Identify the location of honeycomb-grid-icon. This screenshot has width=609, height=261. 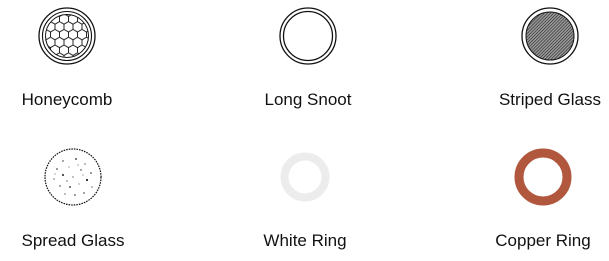
(67, 36).